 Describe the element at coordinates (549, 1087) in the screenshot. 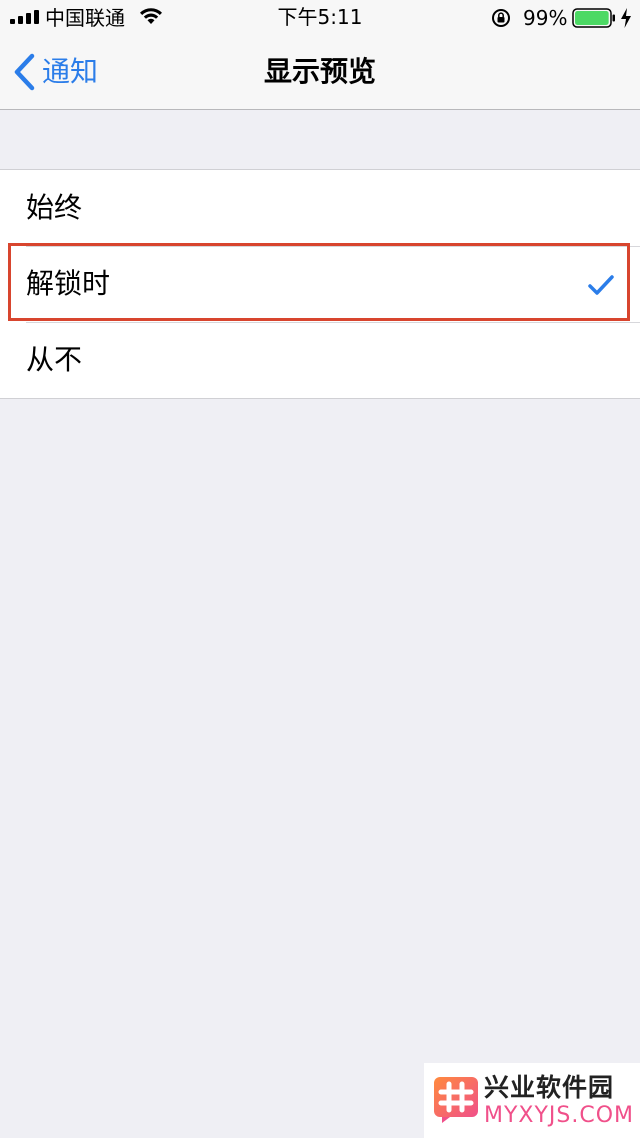

I see `watermark-title: 兴业软件园` at that location.